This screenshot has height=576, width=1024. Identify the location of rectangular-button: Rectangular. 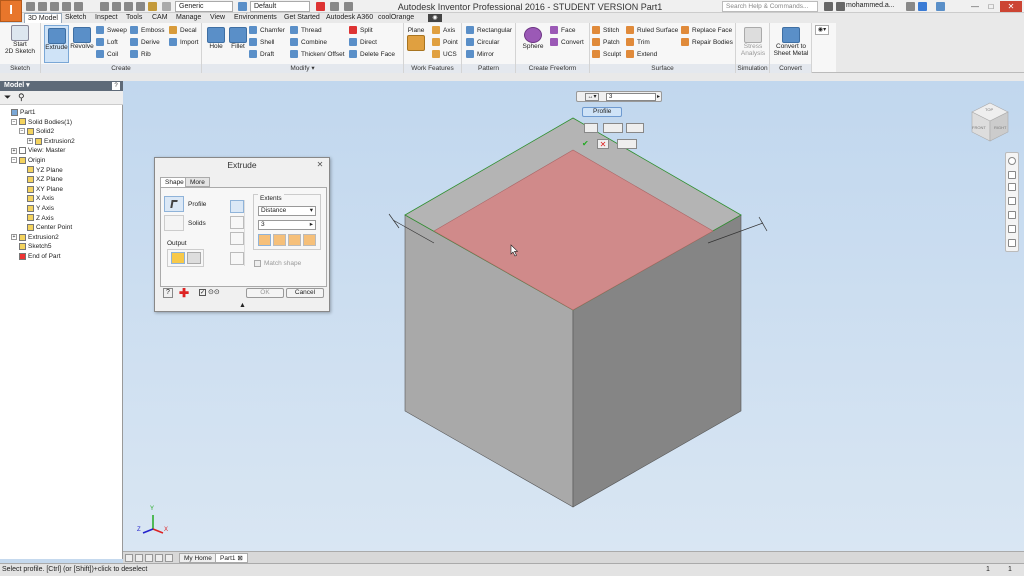
(489, 30).